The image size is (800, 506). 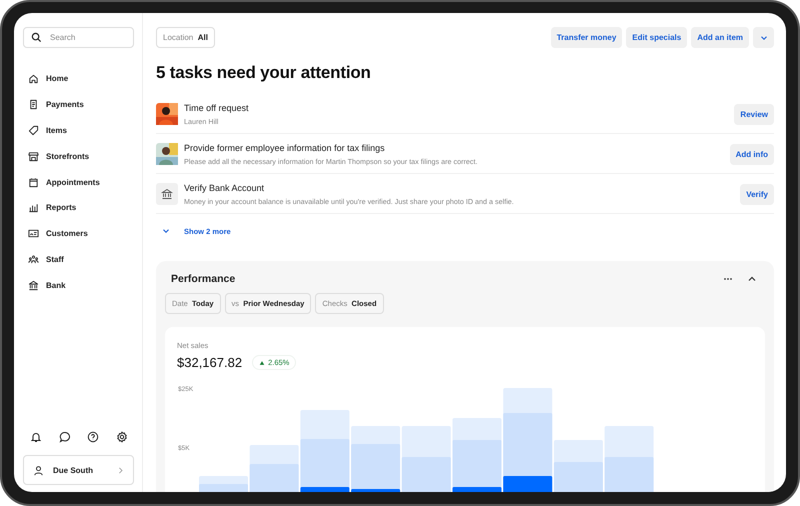 I want to click on search-icon, so click(x=36, y=37).